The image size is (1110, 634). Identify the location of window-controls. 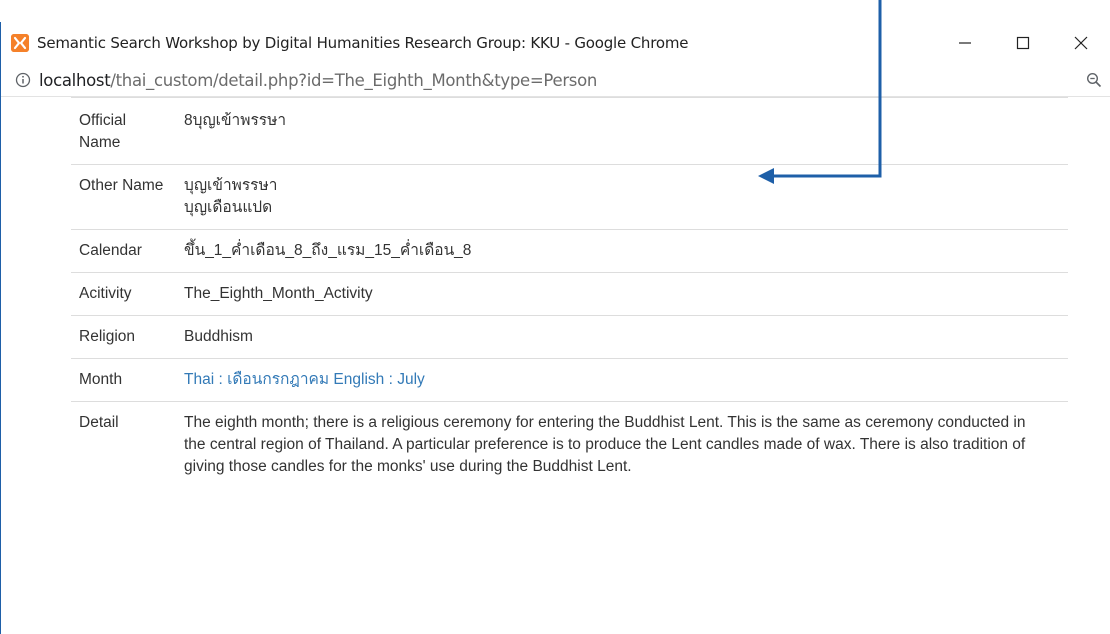
(1023, 43).